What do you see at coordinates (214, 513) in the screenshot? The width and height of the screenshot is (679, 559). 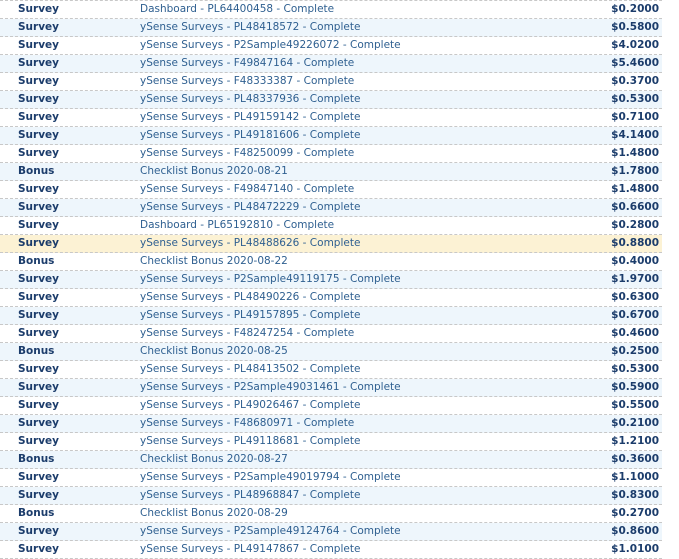 I see `transaction-description: Checklist Bonus 2020-08-29` at bounding box center [214, 513].